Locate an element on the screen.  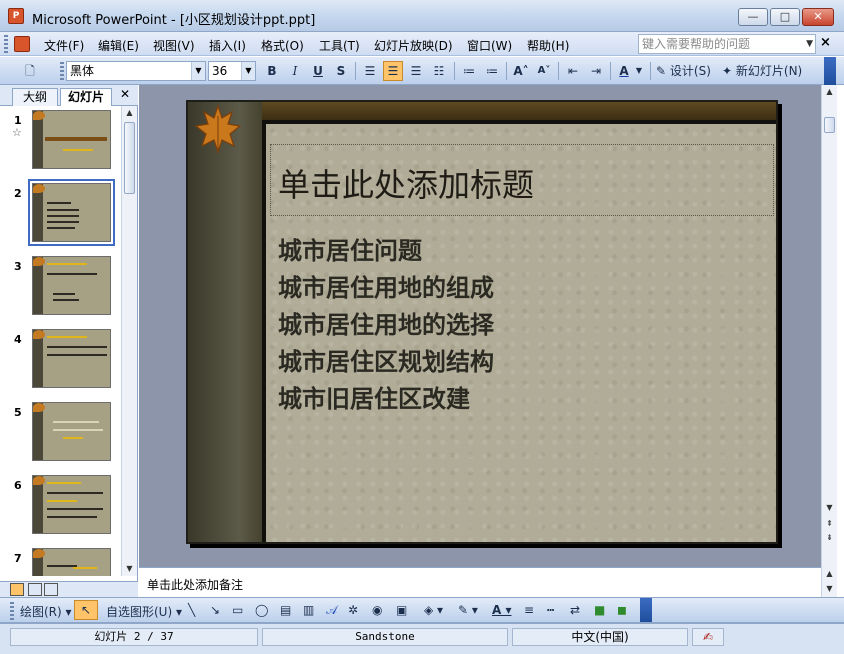
spelling-check-icon: ✍ is located at coordinates (708, 637).